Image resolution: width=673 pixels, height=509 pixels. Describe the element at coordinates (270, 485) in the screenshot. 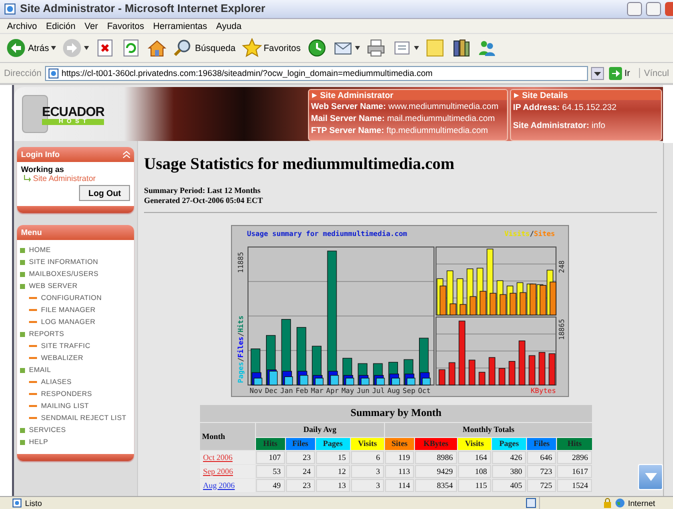

I see `table-cell: 49` at that location.